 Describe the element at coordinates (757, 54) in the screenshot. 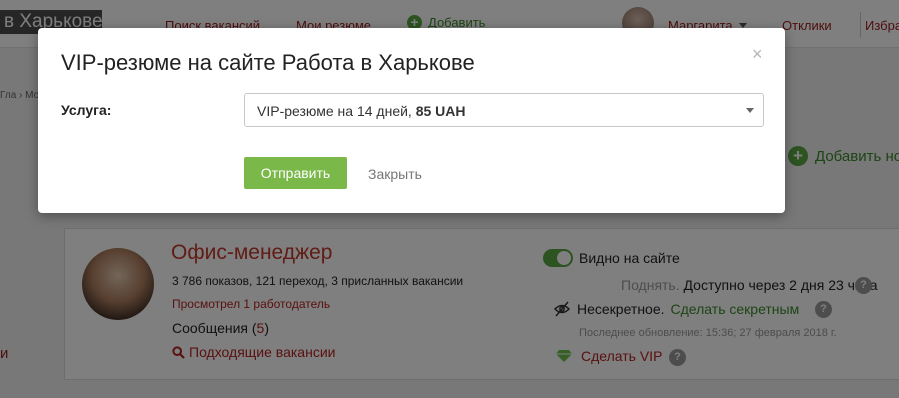

I see `close-icon: ×` at that location.